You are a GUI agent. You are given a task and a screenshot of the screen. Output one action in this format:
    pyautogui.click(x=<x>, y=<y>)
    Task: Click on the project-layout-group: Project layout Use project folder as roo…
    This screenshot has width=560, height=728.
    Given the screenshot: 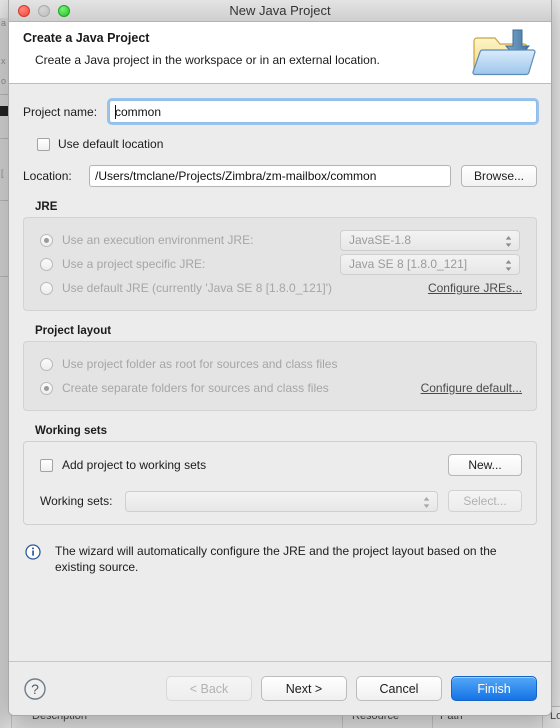 What is the action you would take?
    pyautogui.click(x=280, y=368)
    